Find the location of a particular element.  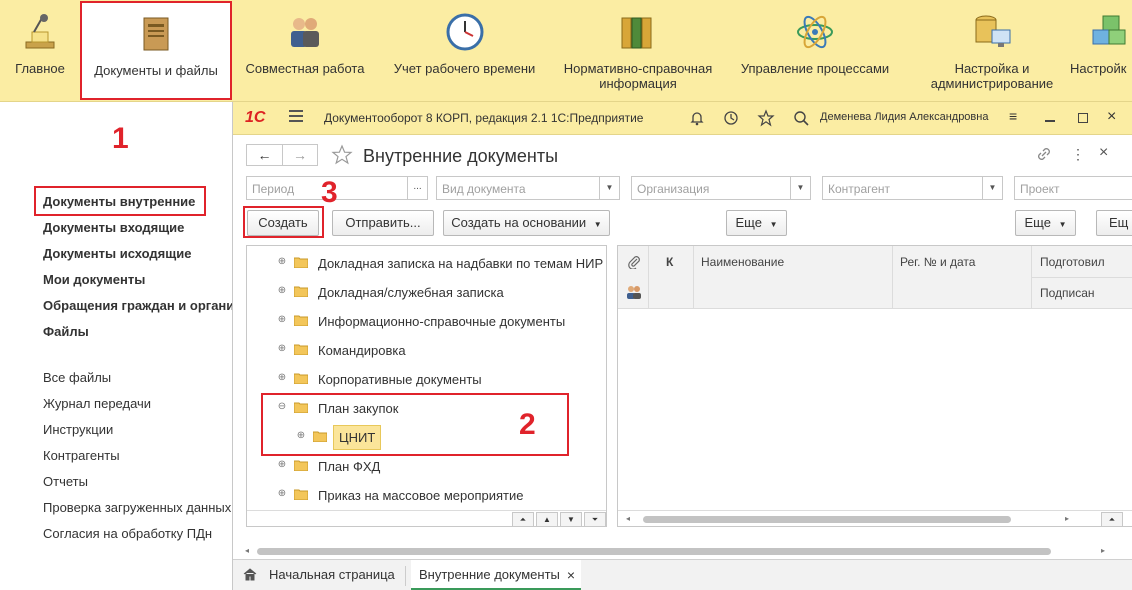

user-name: Деменева Лидия Александровна is located at coordinates (904, 117).